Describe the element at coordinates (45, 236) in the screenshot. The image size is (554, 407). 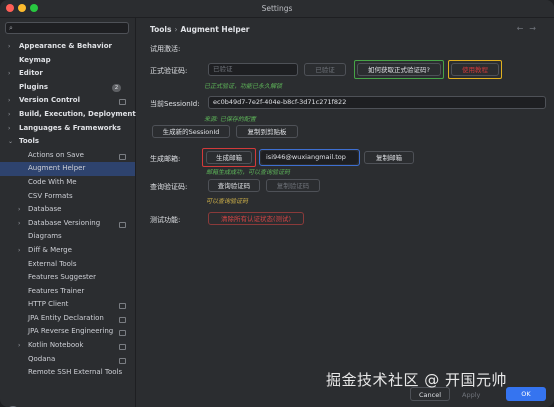
I see `sidebar-item-label: Diagrams` at that location.